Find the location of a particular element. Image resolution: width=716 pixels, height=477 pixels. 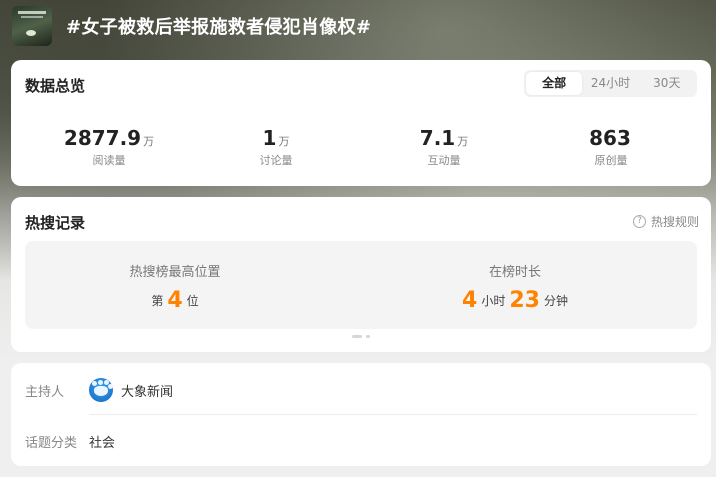

host-avatar-icon is located at coordinates (101, 390).